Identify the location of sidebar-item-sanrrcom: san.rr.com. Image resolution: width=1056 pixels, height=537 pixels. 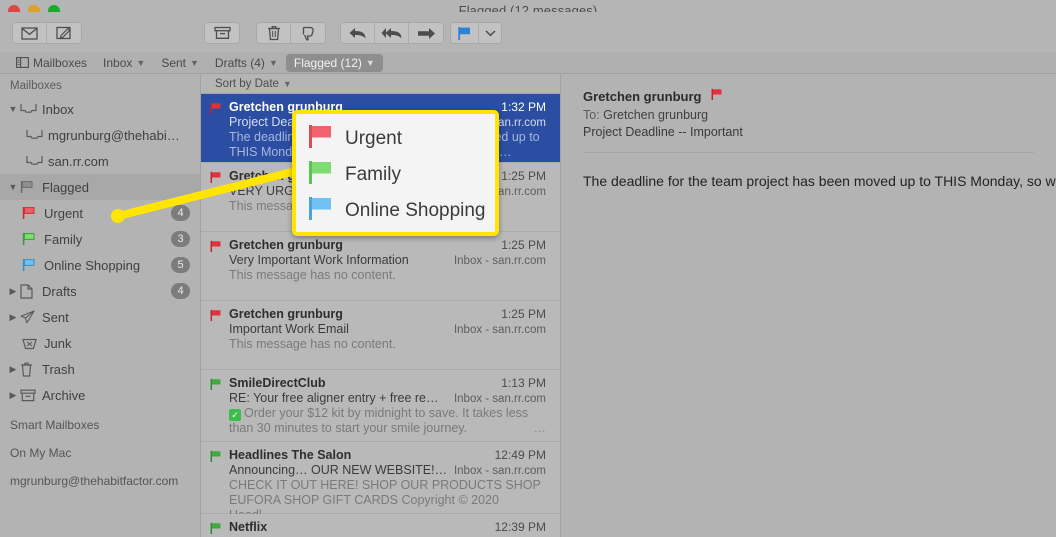
(100, 161).